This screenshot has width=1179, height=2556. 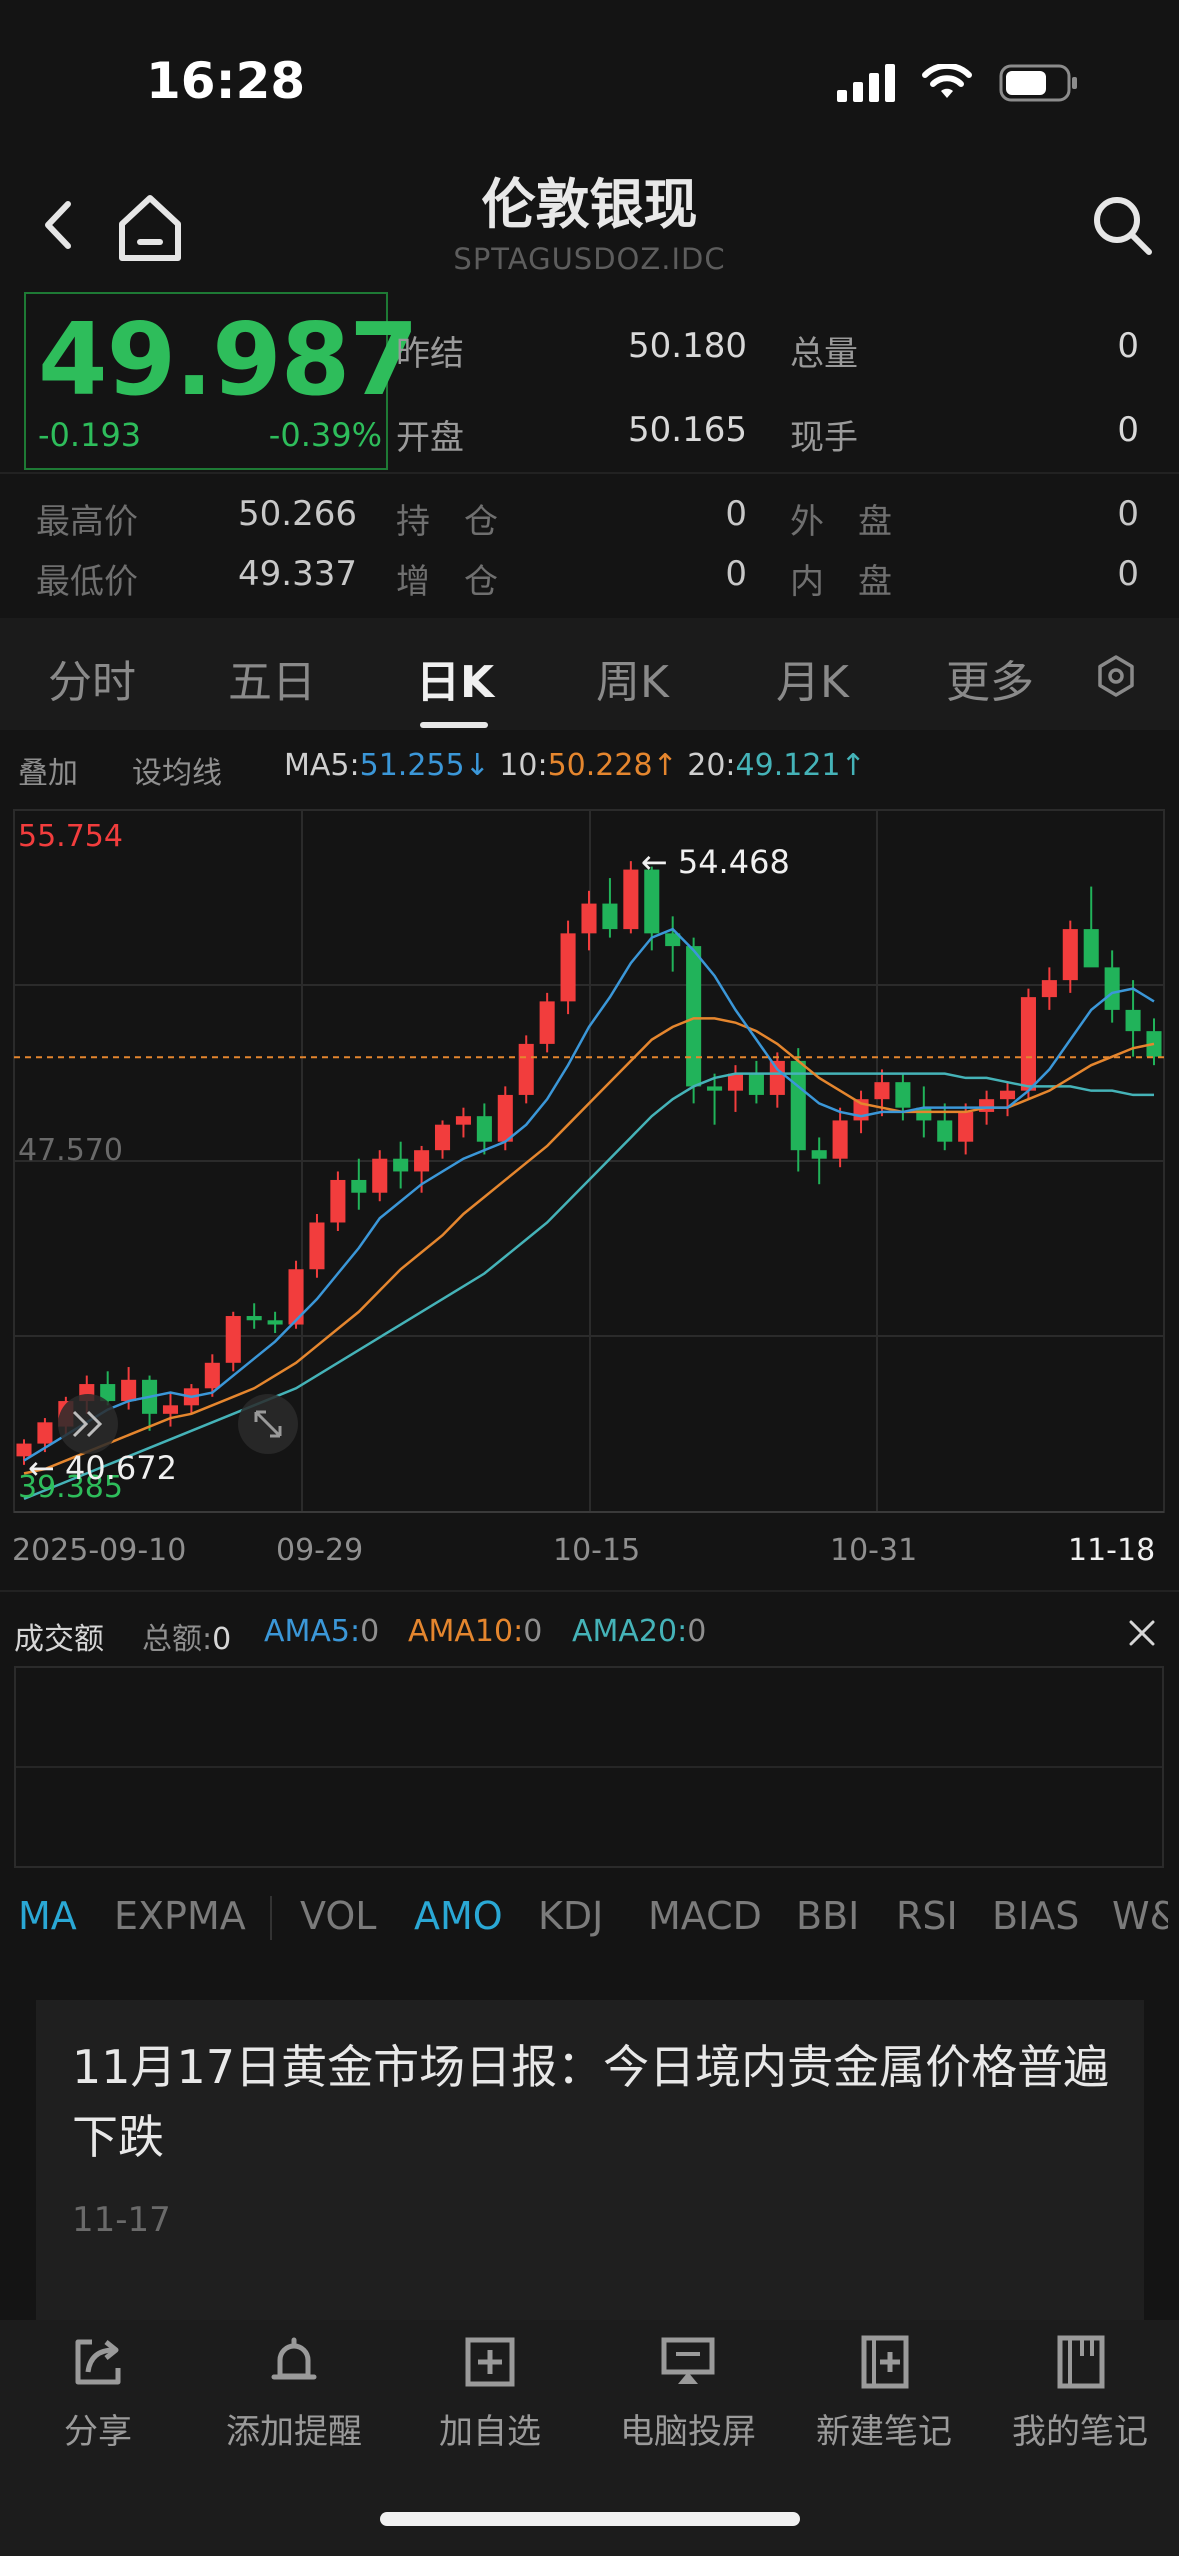 What do you see at coordinates (180, 1916) in the screenshot?
I see `indicator-tab-expma: EXPMA` at bounding box center [180, 1916].